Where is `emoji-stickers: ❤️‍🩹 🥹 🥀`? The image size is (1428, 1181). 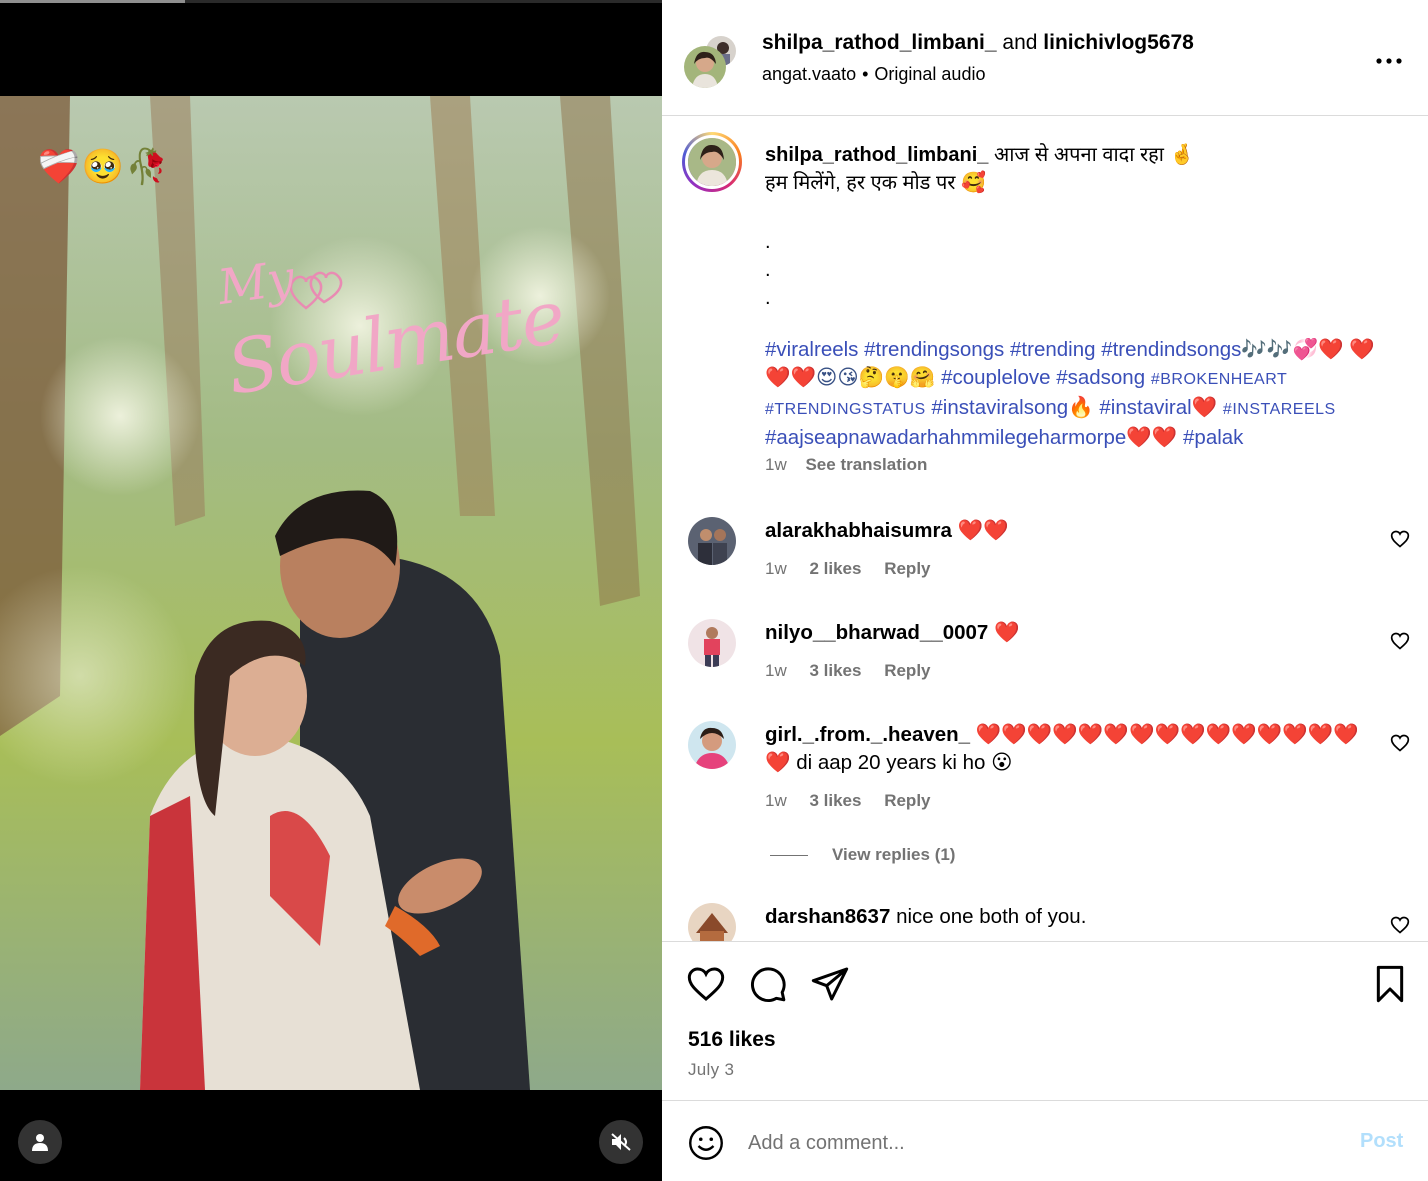
emoji-stickers: ❤️‍🩹 🥹 🥀 is located at coordinates (103, 167).